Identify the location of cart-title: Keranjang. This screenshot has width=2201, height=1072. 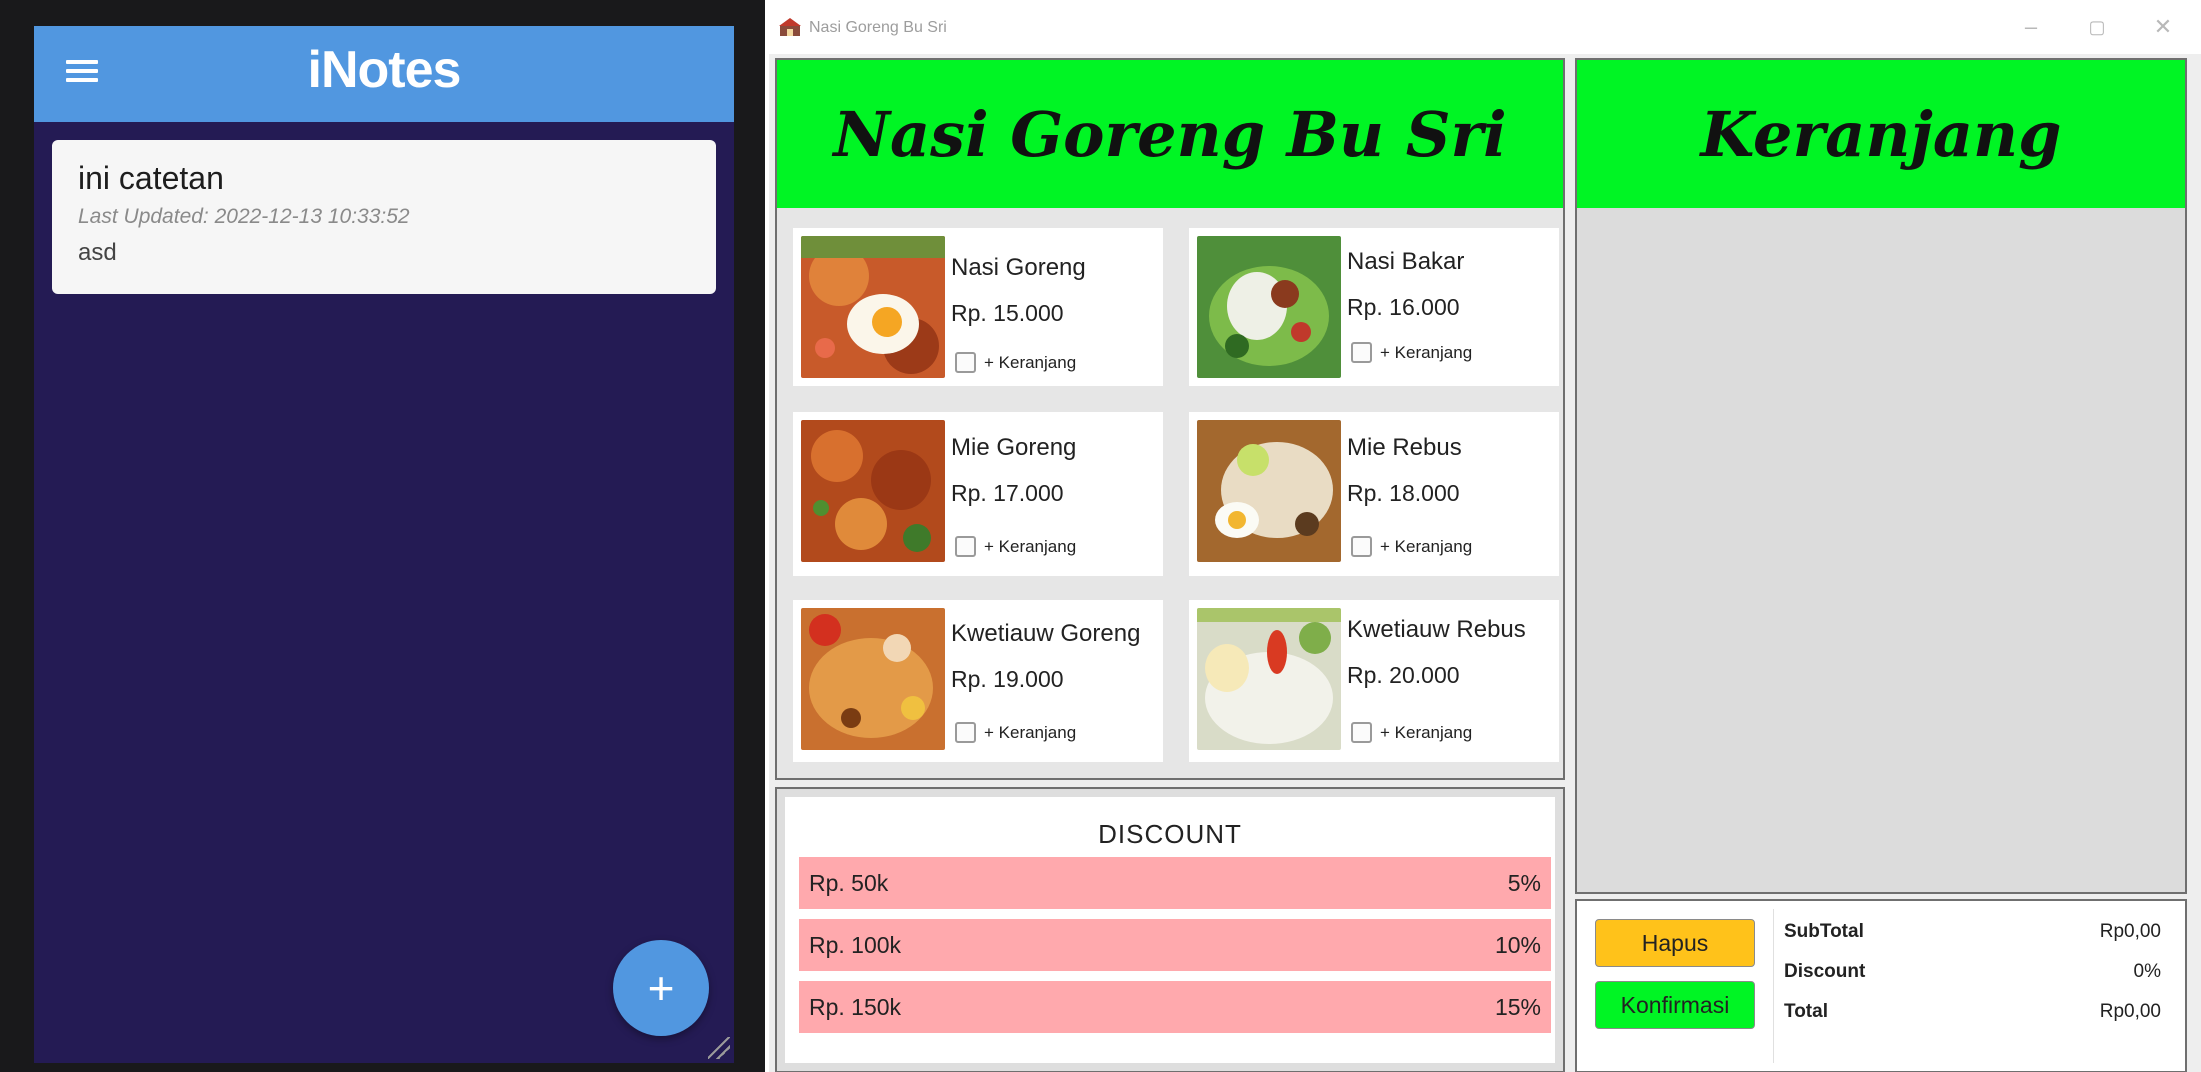
(1881, 134).